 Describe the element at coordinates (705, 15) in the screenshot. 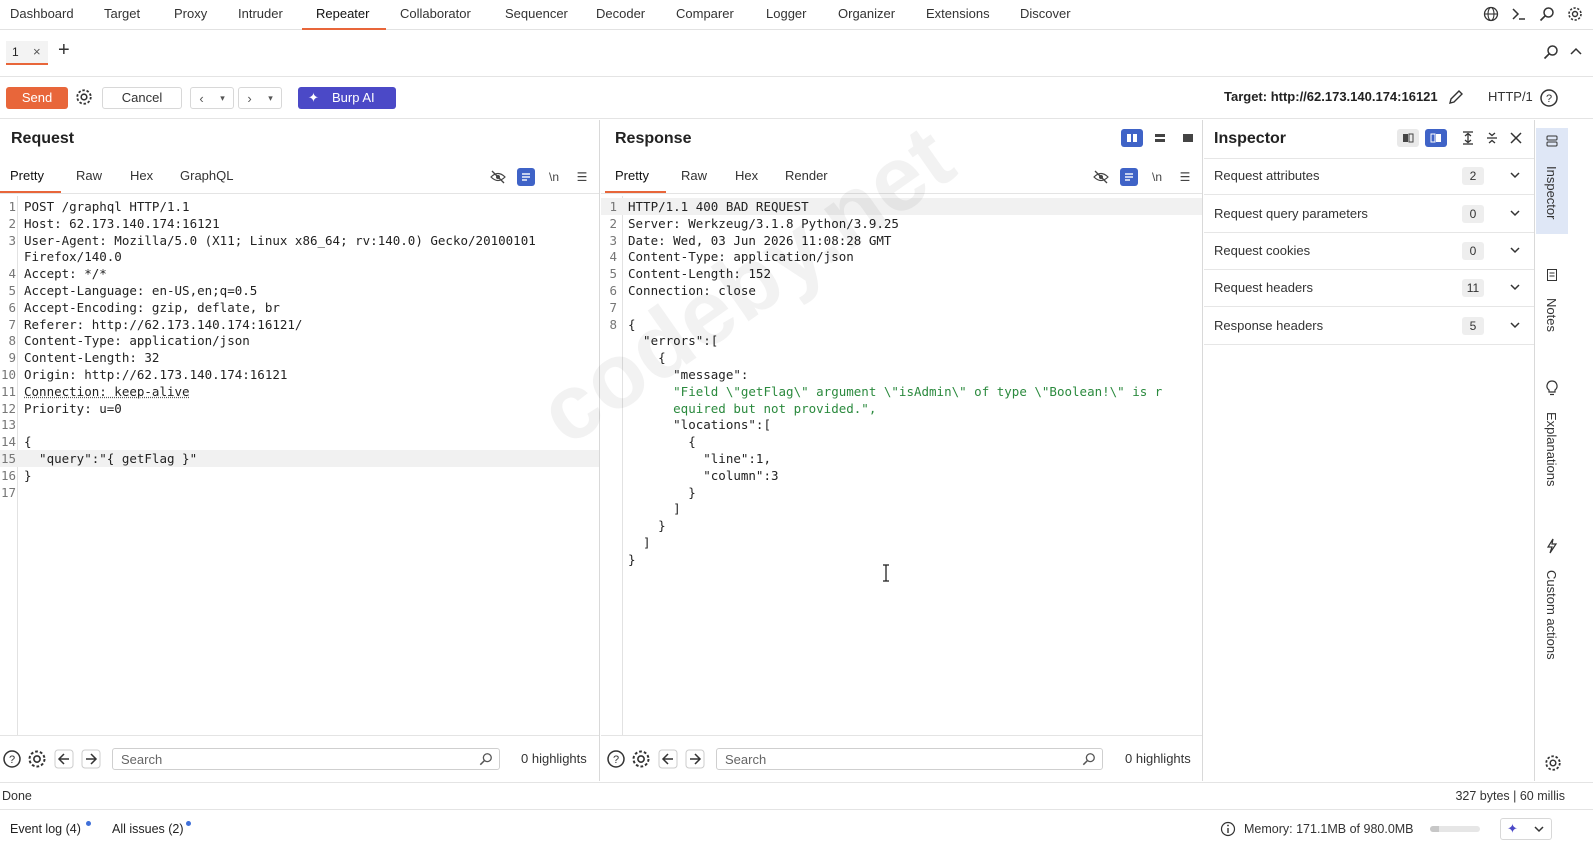

I see `nav-comparer: Comparer` at that location.